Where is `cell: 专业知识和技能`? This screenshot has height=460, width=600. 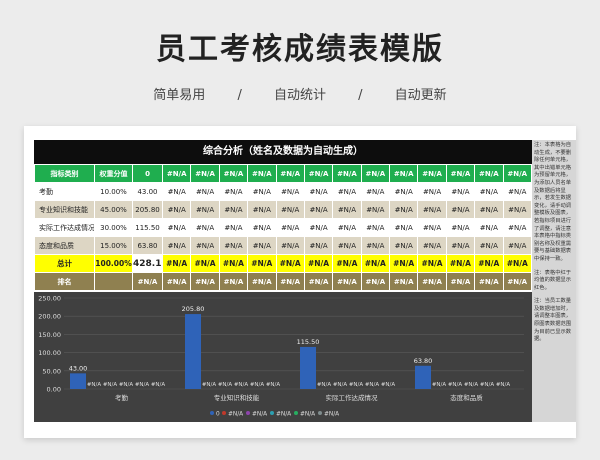 cell: 专业知识和技能 is located at coordinates (64, 209).